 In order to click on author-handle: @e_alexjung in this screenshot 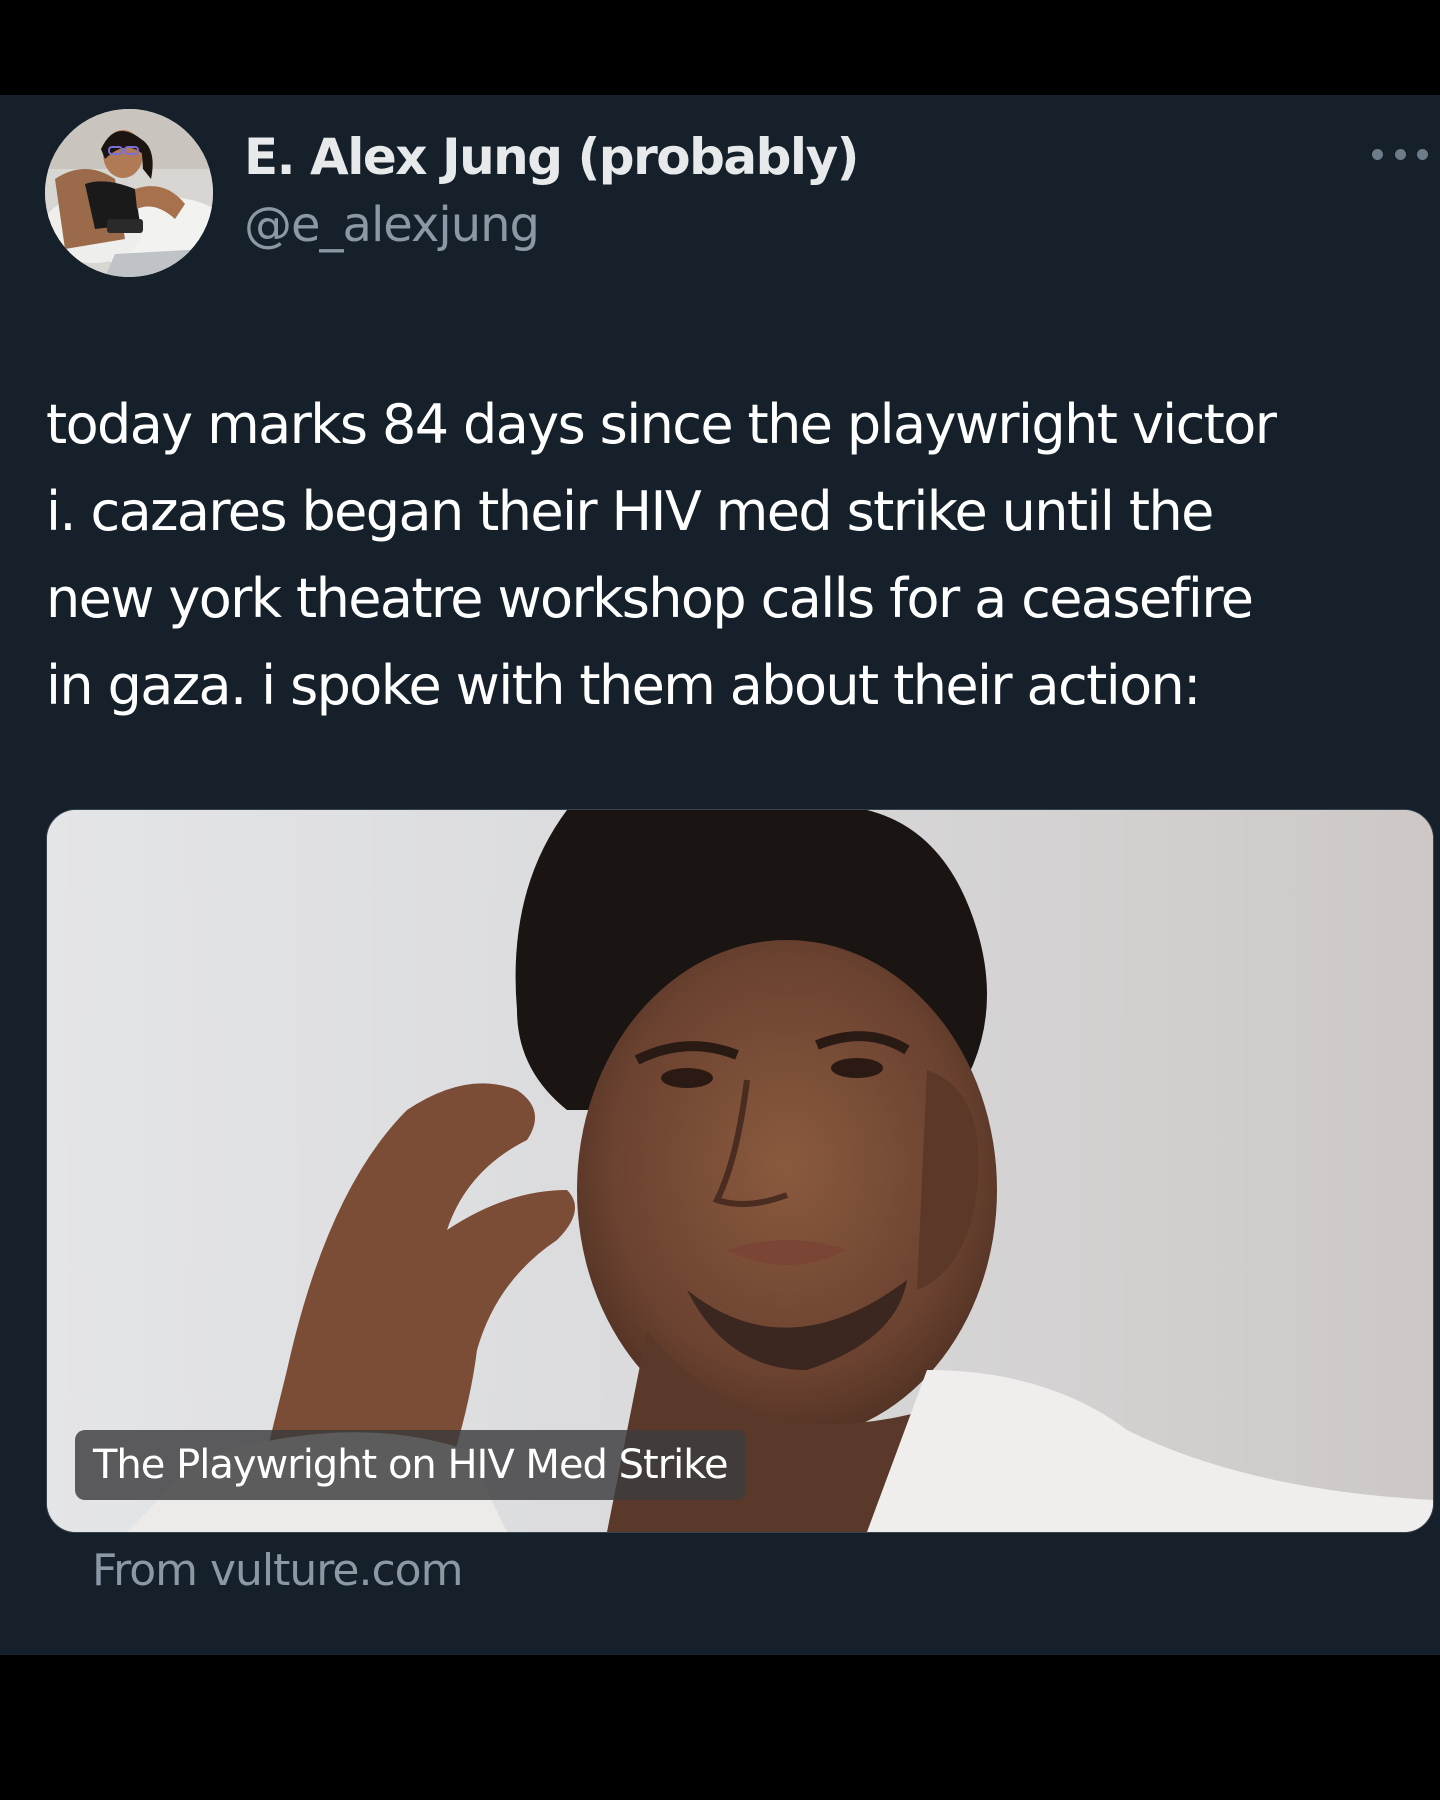, I will do `click(392, 225)`.